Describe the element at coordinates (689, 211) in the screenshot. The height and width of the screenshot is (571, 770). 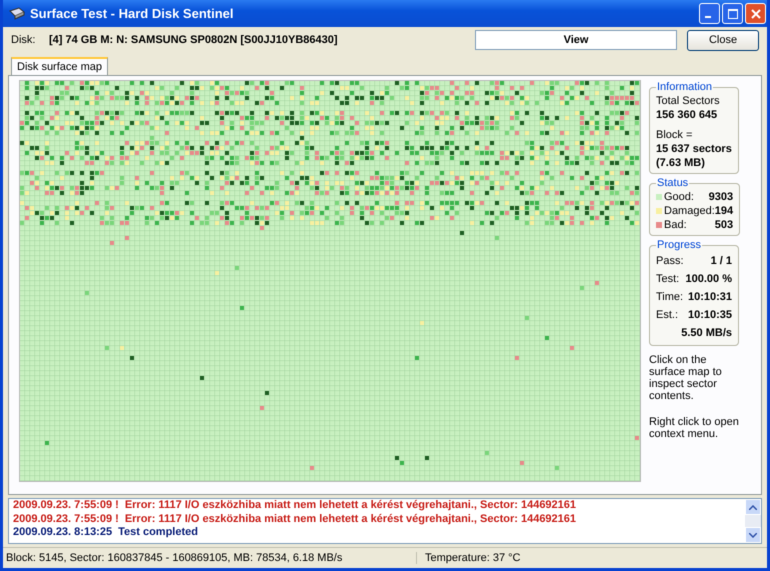
I see `status-label: Damaged:` at that location.